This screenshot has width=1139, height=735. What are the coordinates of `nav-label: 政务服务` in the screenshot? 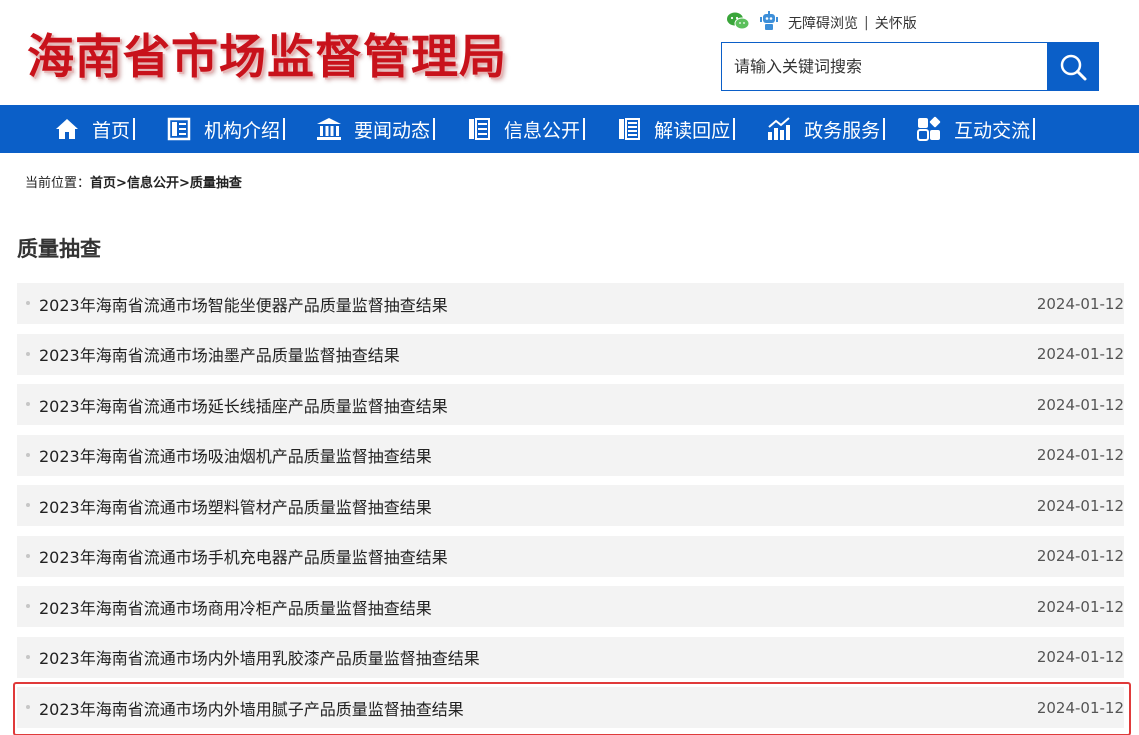 It's located at (842, 130).